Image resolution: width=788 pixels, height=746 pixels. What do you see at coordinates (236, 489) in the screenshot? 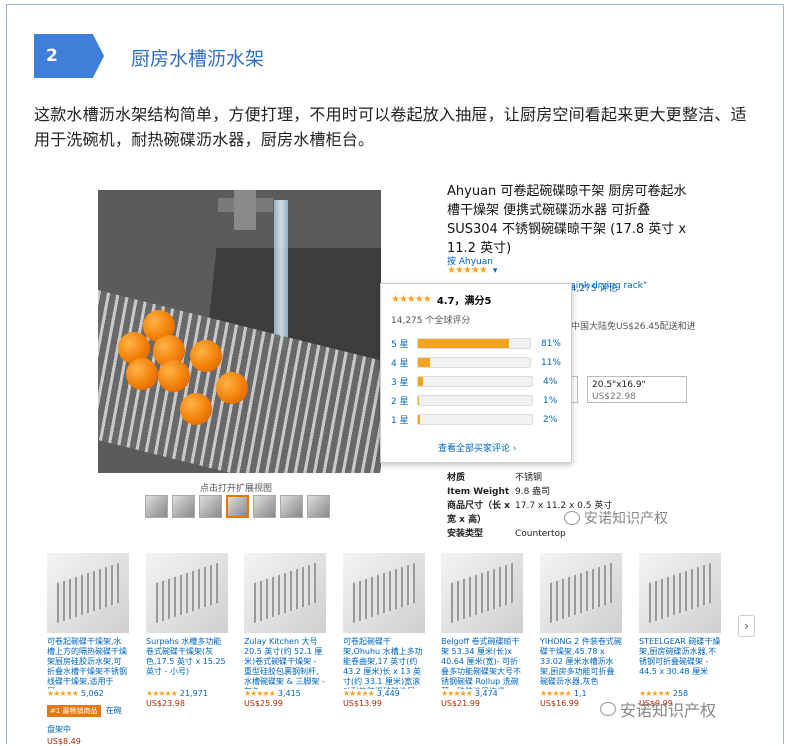
I see `thumbnail-caption: 点击打开扩展视图` at bounding box center [236, 489].